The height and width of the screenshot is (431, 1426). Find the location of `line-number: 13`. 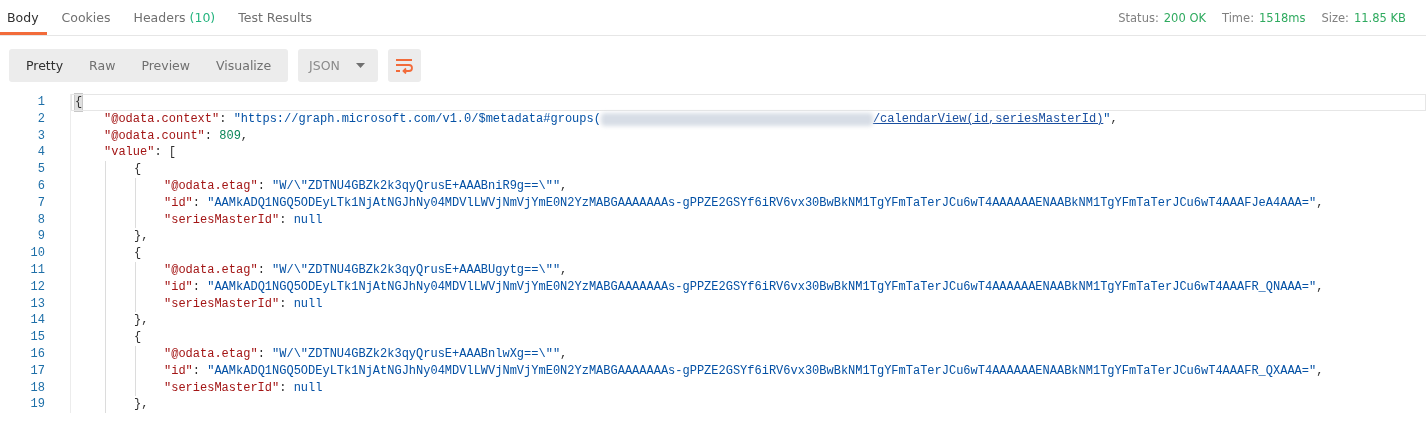

line-number: 13 is located at coordinates (37, 304).